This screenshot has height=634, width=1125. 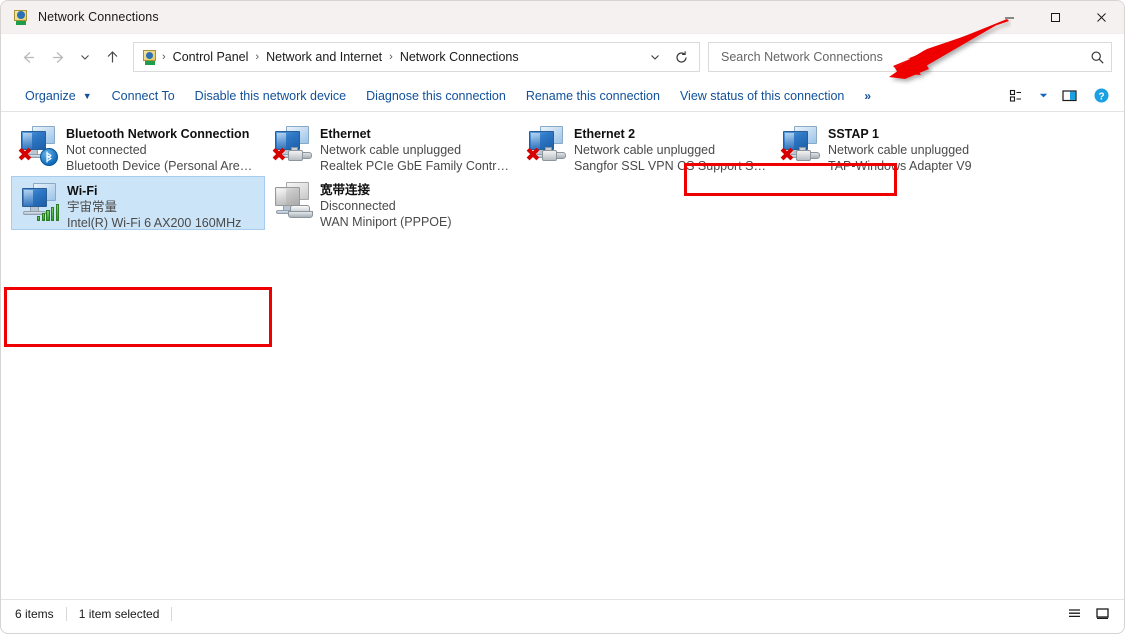 I want to click on rename-this-connection-button: Rename this connection, so click(x=593, y=95).